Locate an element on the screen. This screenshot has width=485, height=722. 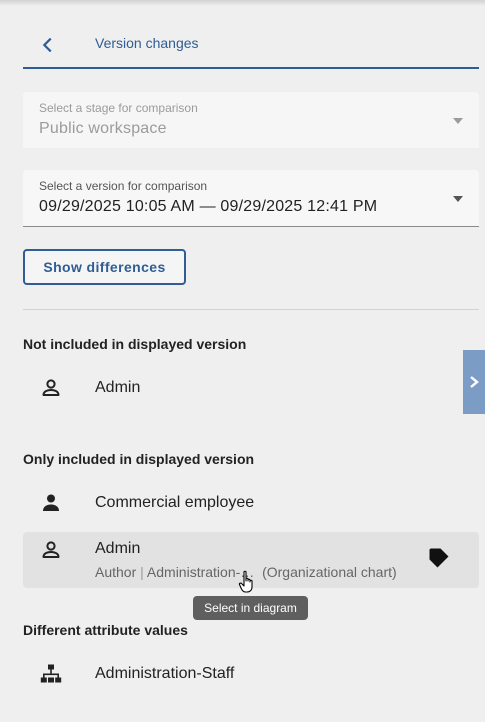
hand-cursor-icon is located at coordinates (245, 581).